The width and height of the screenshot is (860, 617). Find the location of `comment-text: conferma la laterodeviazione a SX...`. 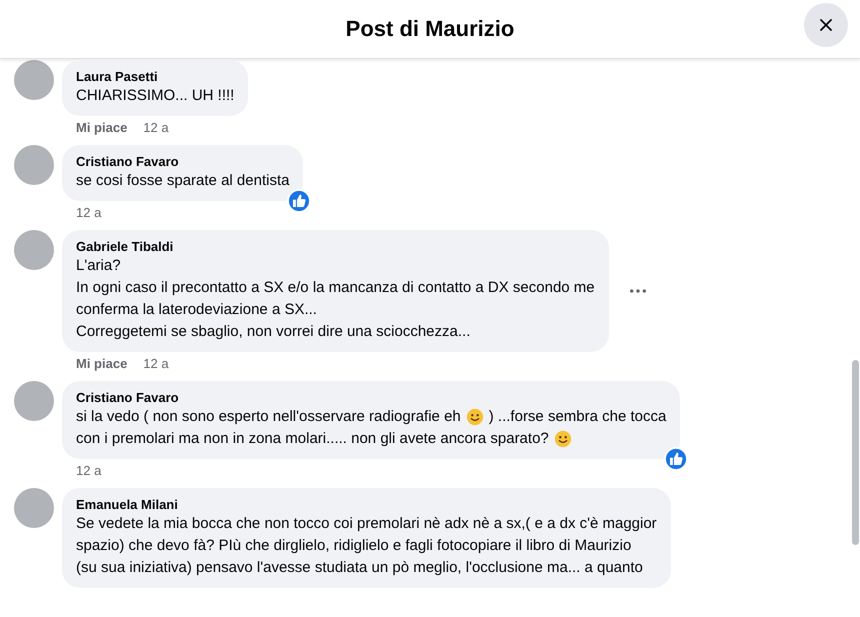

comment-text: conferma la laterodeviazione a SX... is located at coordinates (196, 310).